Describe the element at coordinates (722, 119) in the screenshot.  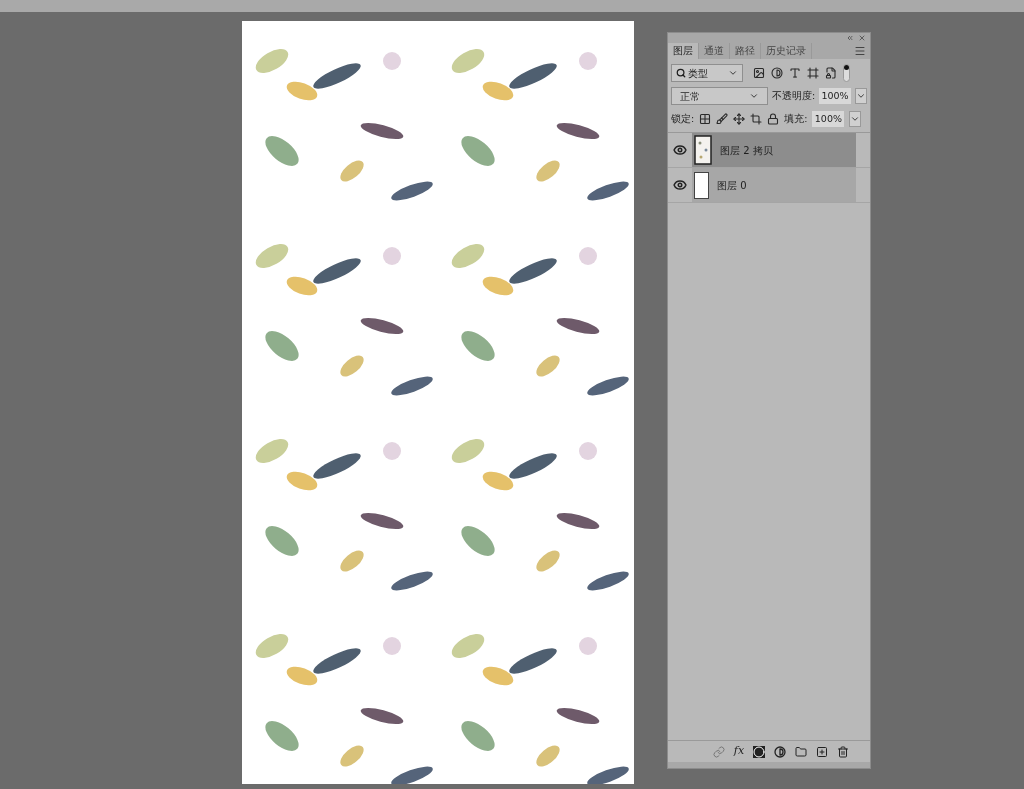
I see `brush-icon` at that location.